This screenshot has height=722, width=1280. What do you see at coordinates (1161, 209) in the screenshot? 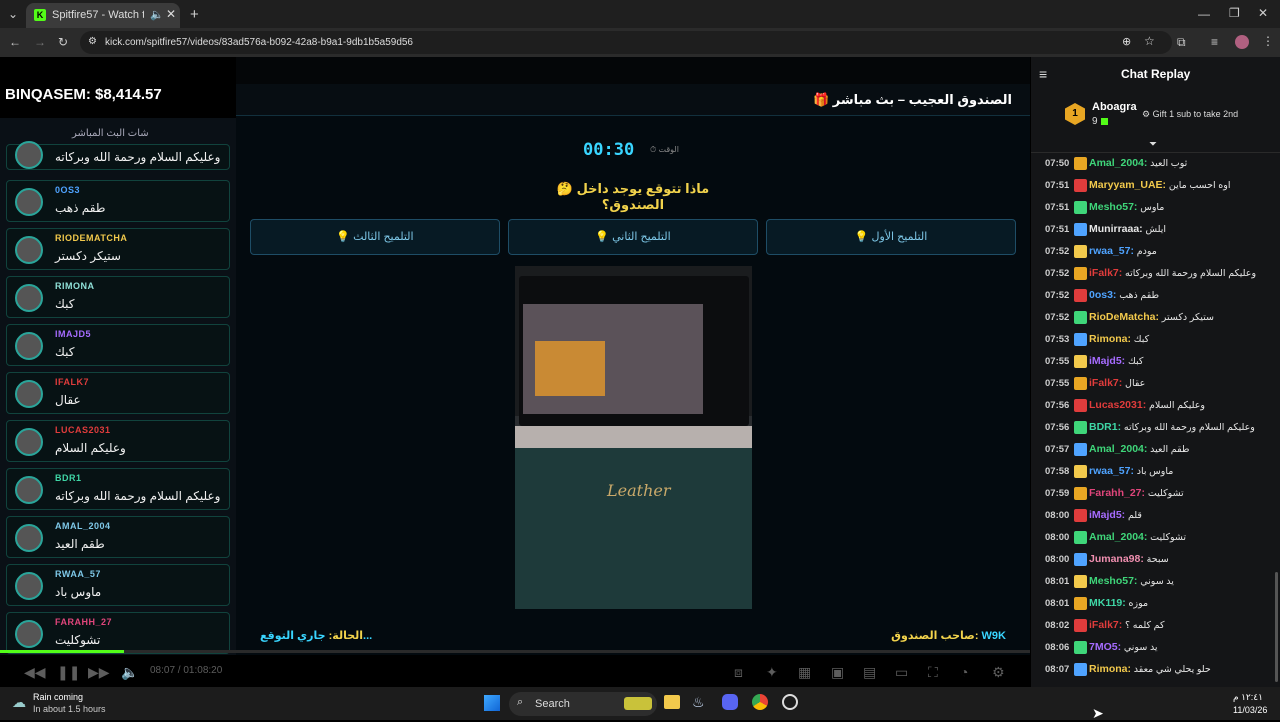
I see `chat-replay-line: 07:51 Mesho57: ماوس` at bounding box center [1161, 209].